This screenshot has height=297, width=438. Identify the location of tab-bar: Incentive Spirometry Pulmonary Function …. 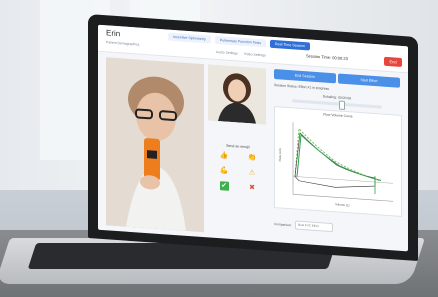
(239, 41).